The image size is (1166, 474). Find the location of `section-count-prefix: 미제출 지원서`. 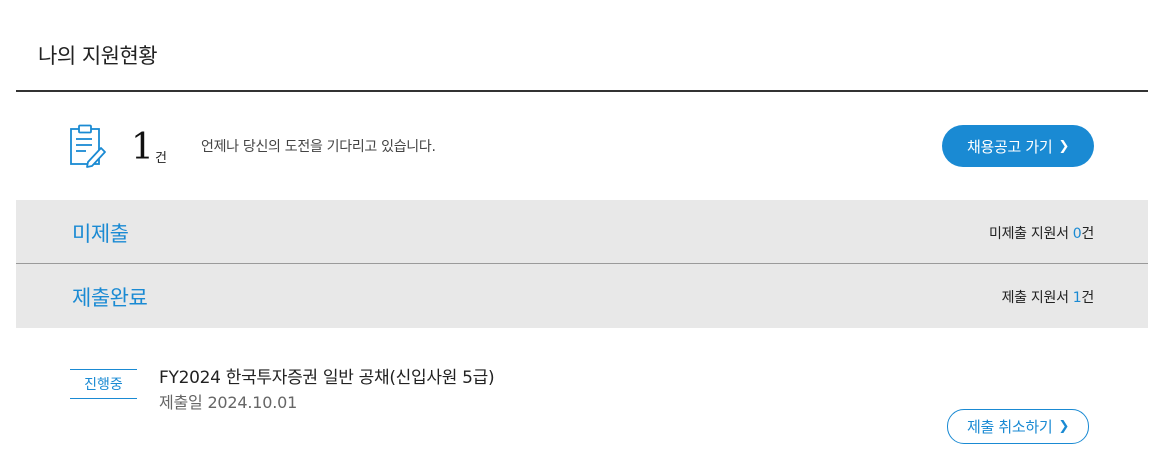

section-count-prefix: 미제출 지원서 is located at coordinates (1031, 234).